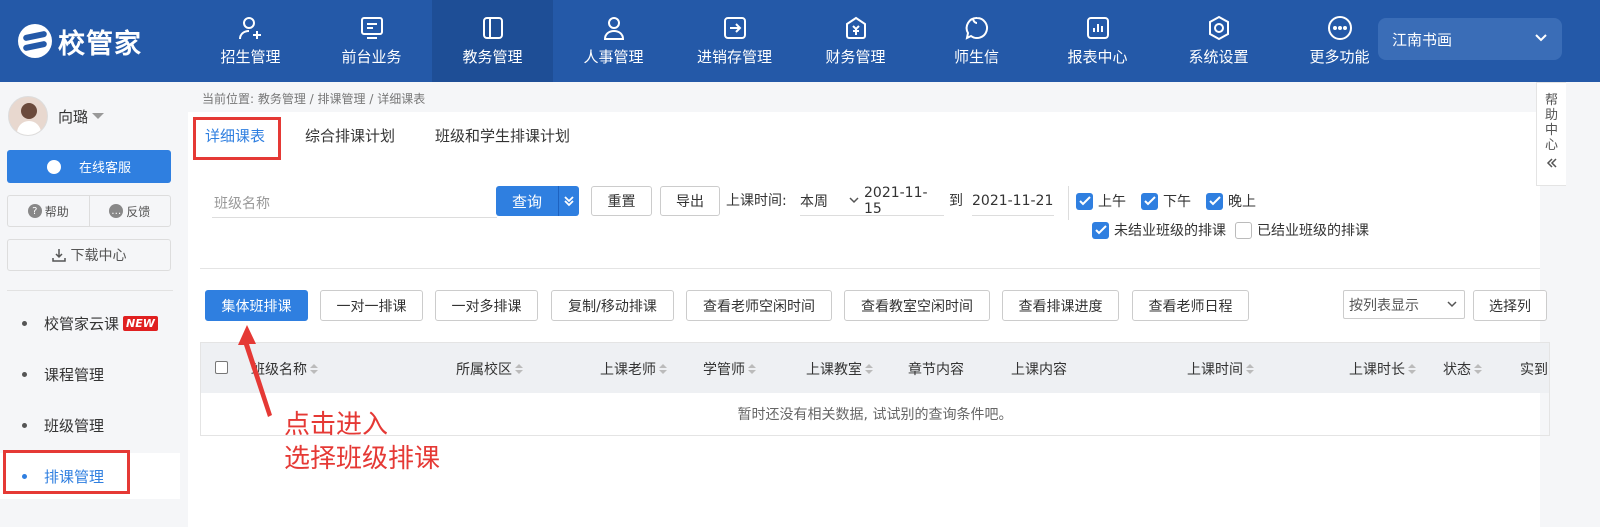 The width and height of the screenshot is (1600, 527). I want to click on feedback-button: … 反馈, so click(130, 211).